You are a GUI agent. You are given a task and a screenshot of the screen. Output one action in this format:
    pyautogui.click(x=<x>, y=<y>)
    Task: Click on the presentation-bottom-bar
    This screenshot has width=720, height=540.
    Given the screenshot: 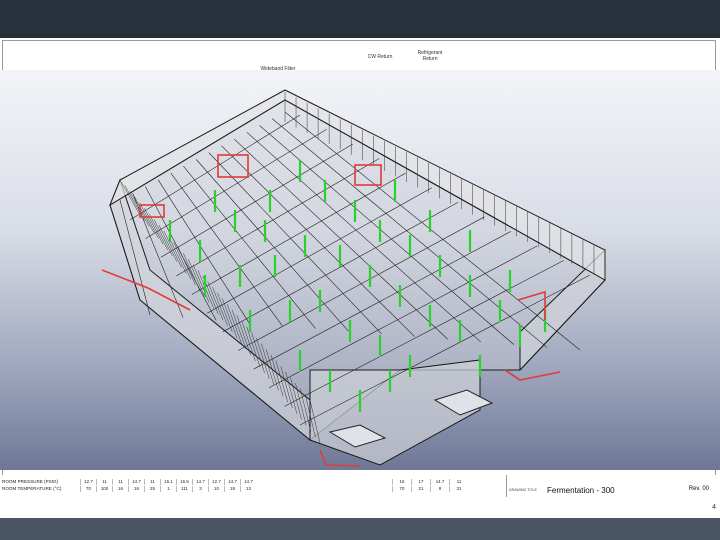 What is the action you would take?
    pyautogui.click(x=360, y=529)
    